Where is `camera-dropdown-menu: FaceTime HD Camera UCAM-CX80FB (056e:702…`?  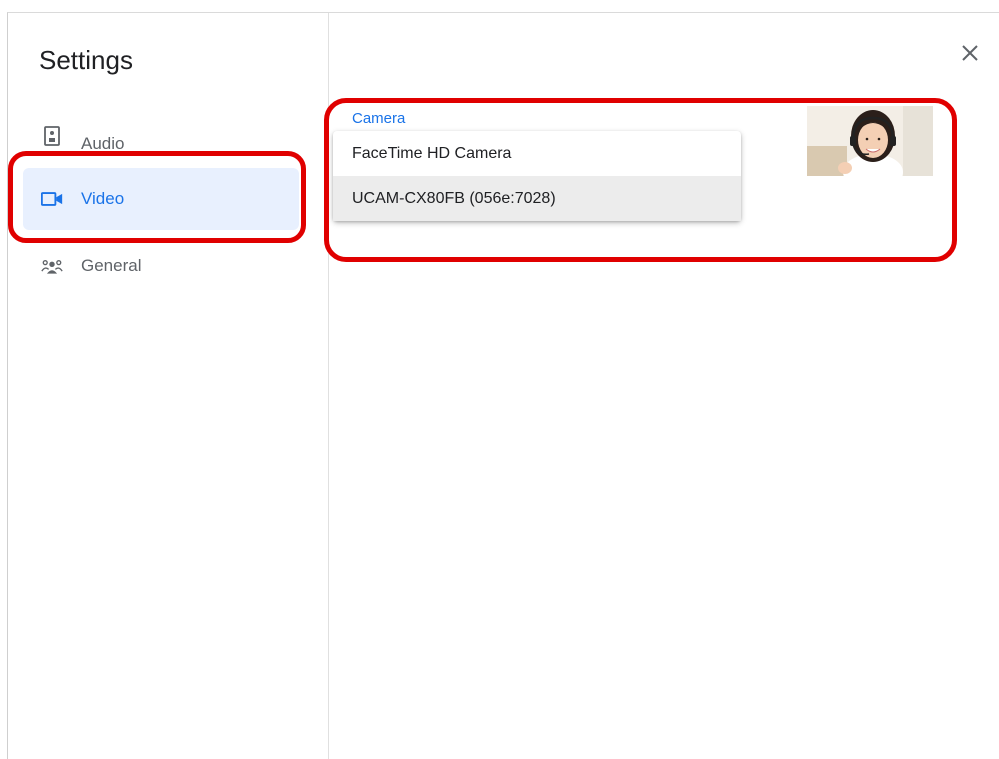 camera-dropdown-menu: FaceTime HD Camera UCAM-CX80FB (056e:702… is located at coordinates (537, 176).